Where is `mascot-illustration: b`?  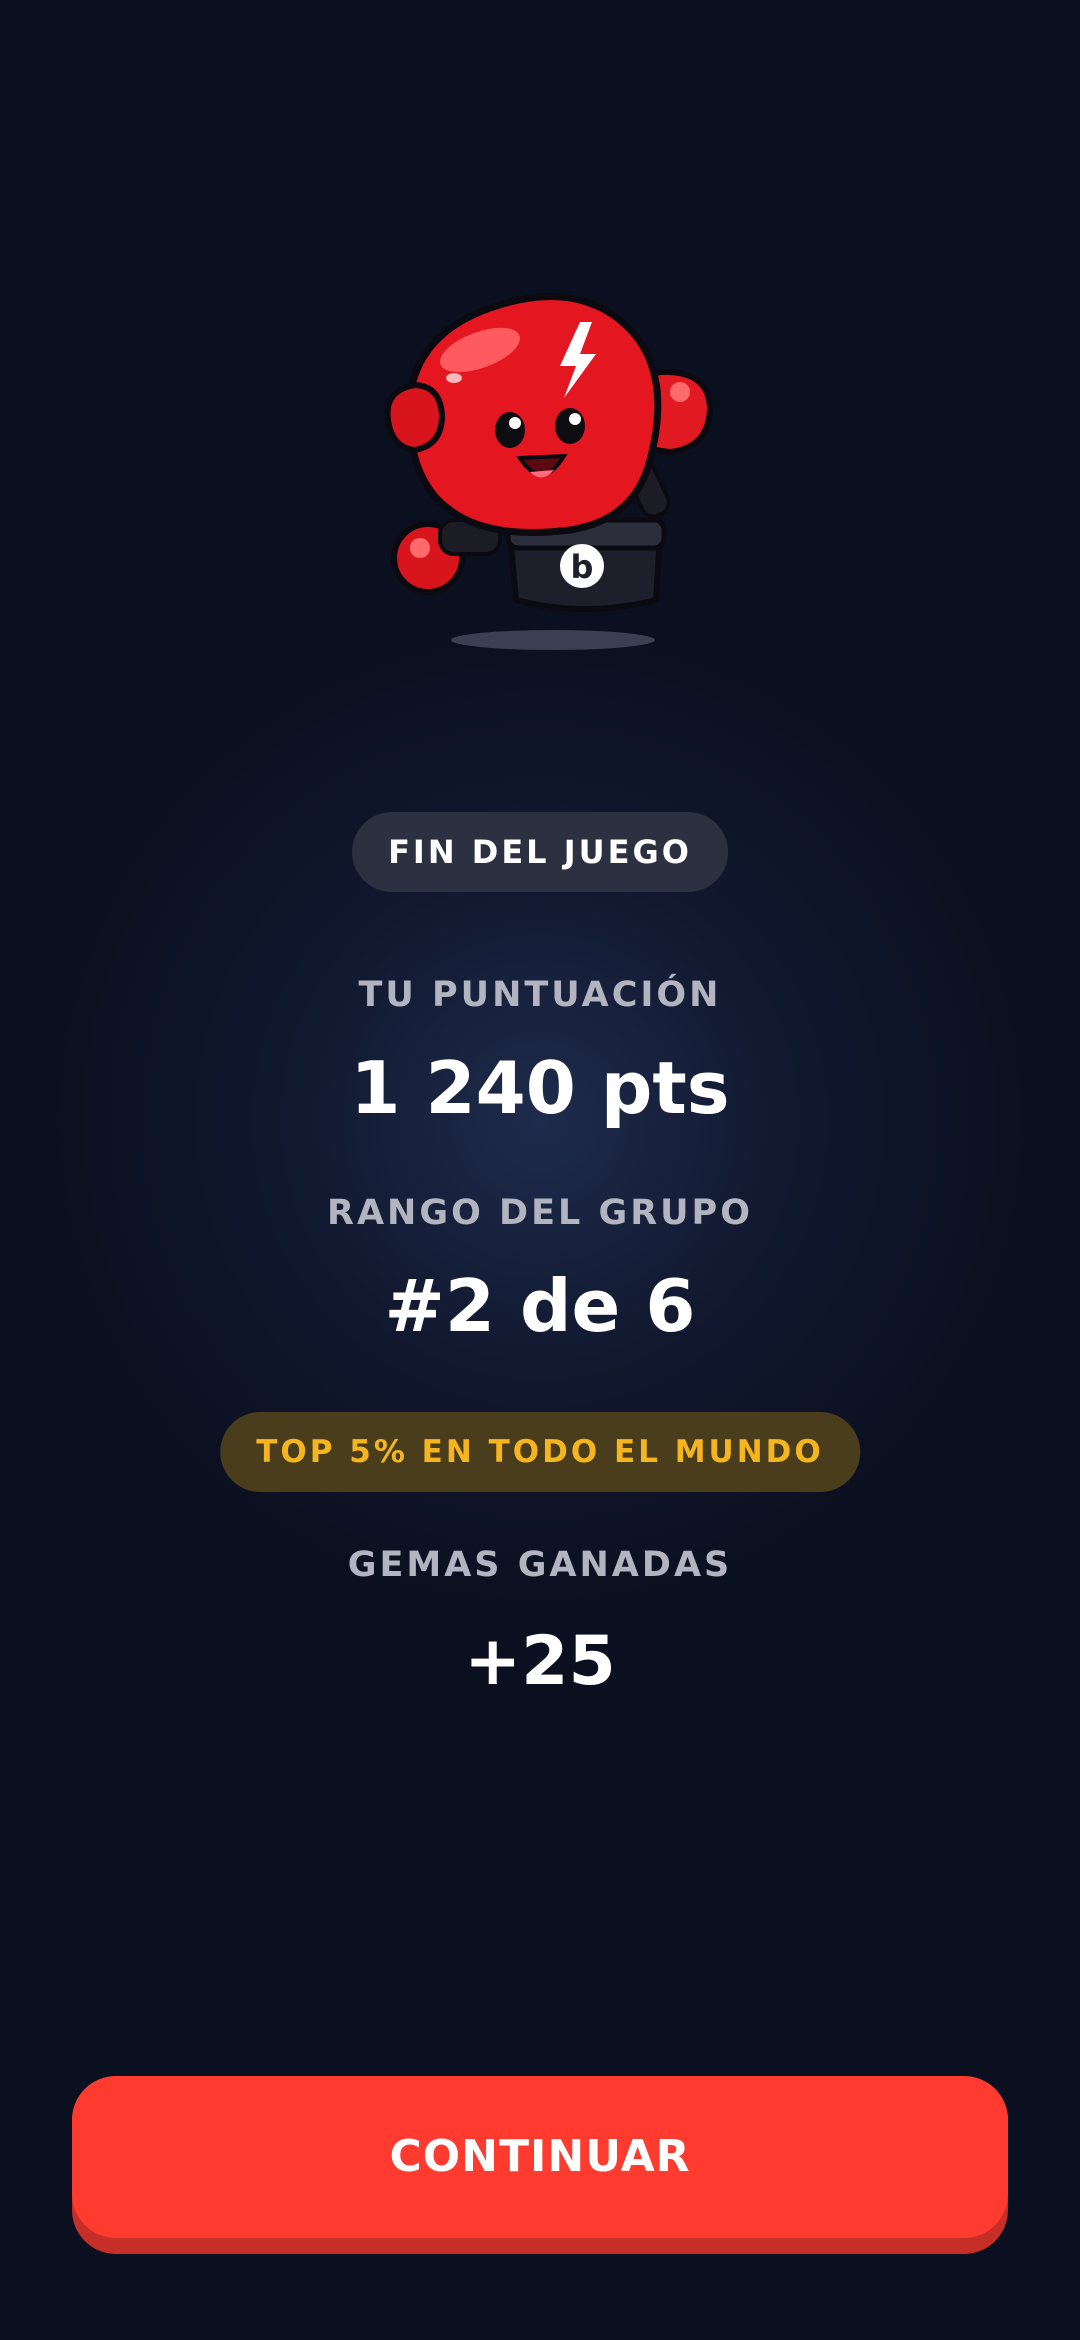 mascot-illustration: b is located at coordinates (560, 470).